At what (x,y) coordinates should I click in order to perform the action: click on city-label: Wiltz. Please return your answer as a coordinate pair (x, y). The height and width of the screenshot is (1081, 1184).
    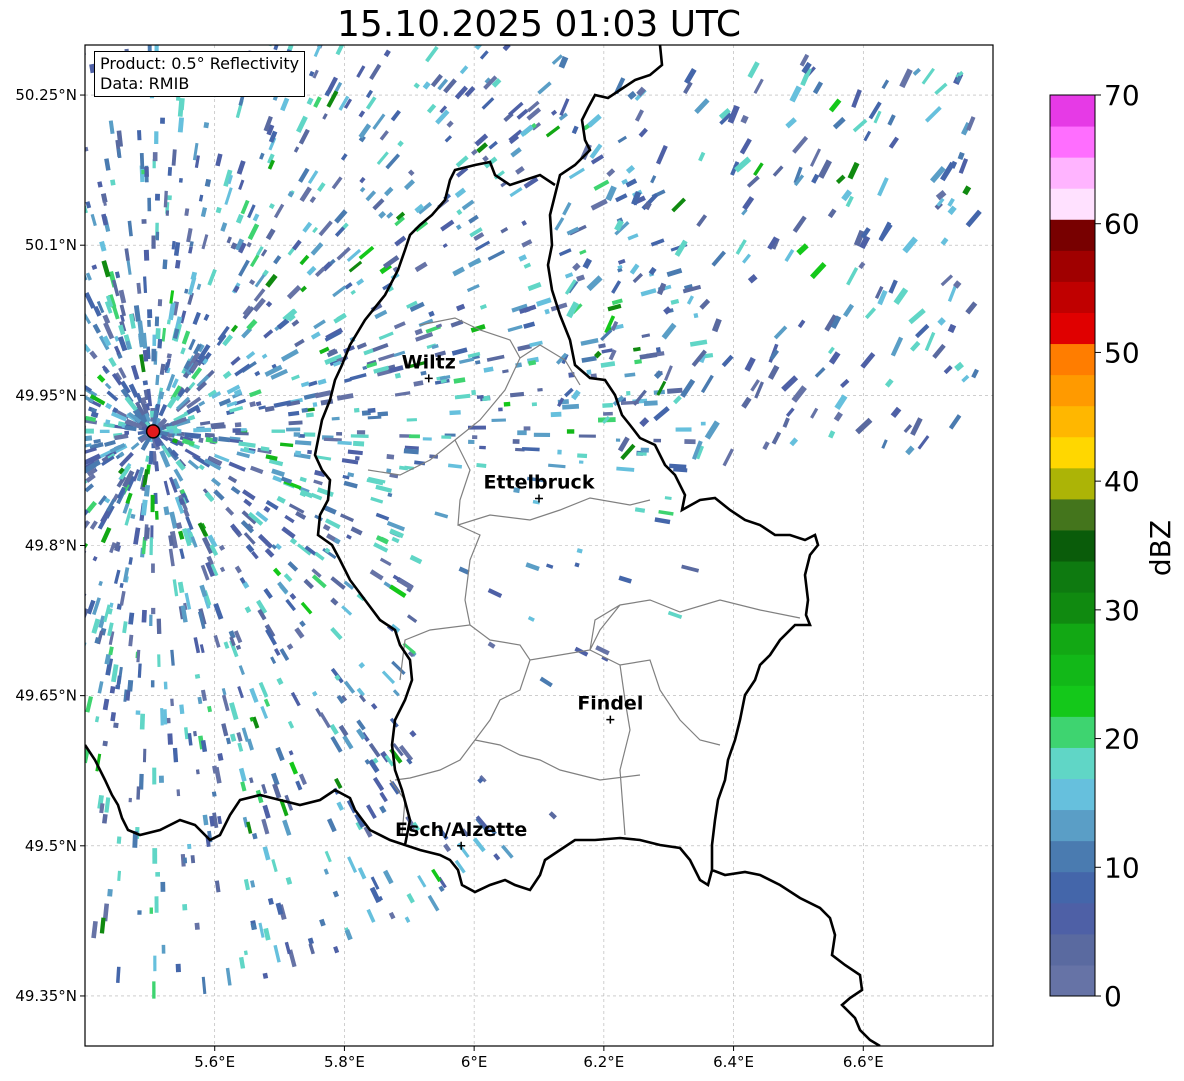
    Looking at the image, I should click on (429, 362).